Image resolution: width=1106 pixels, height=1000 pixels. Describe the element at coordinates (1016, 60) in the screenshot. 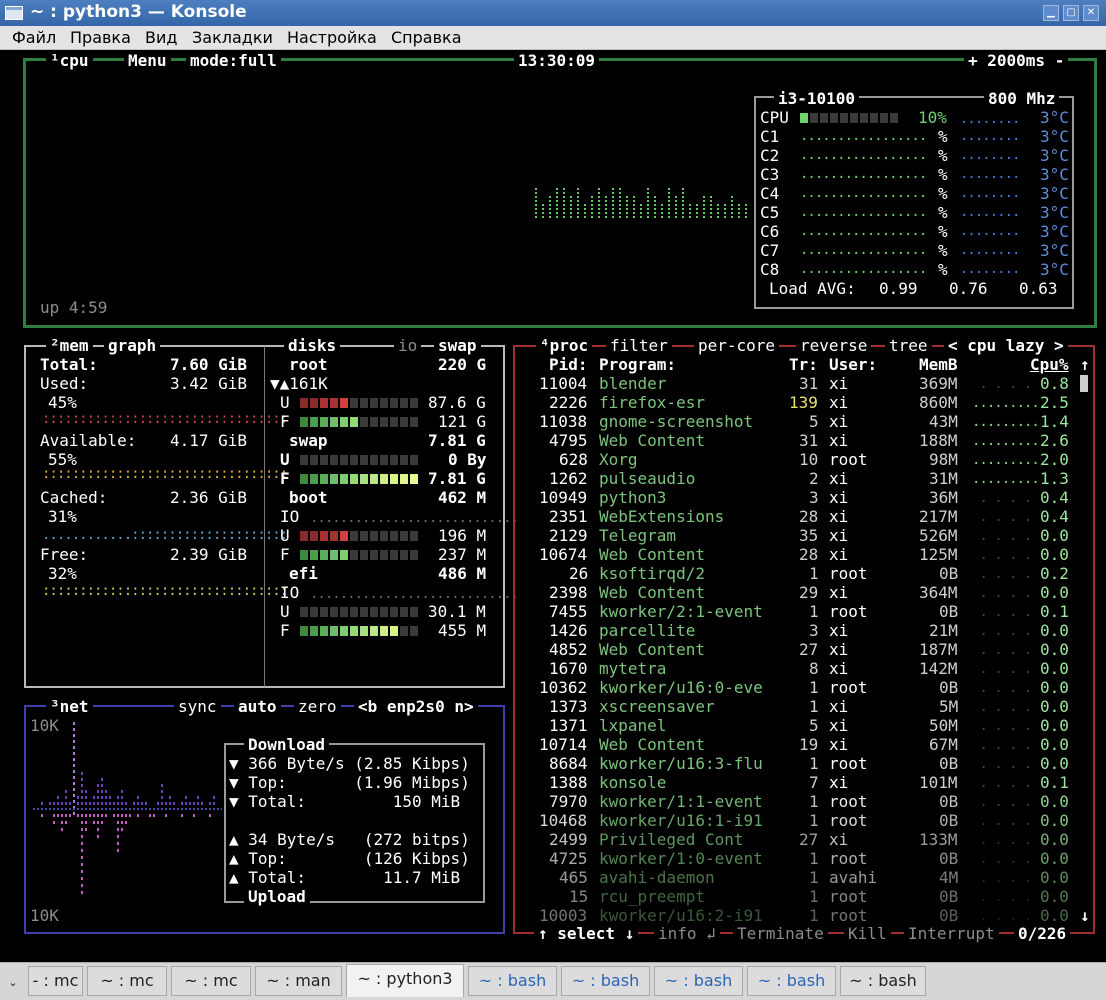

I see `cpu-interval-control: + 2000ms -` at that location.